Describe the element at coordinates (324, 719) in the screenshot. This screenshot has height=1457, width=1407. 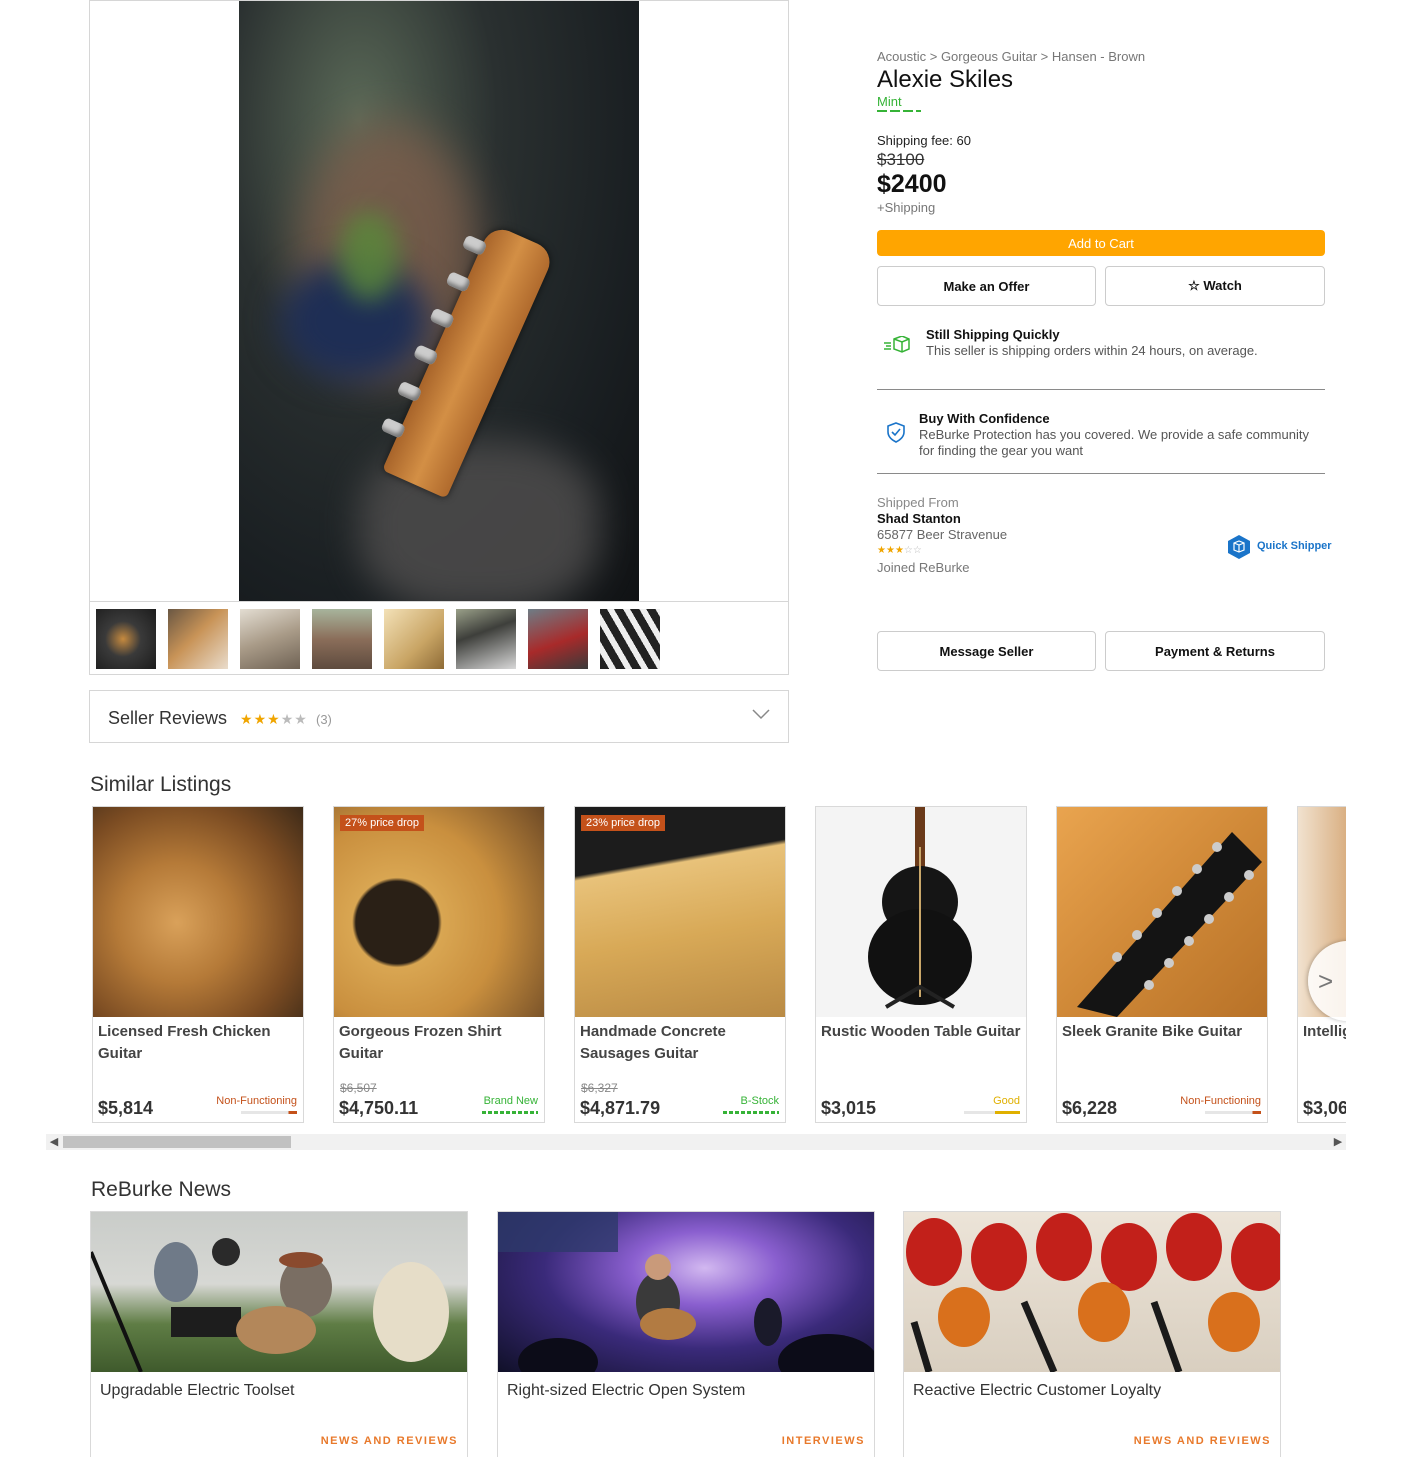
I see `seller-reviews-count: (3)` at that location.